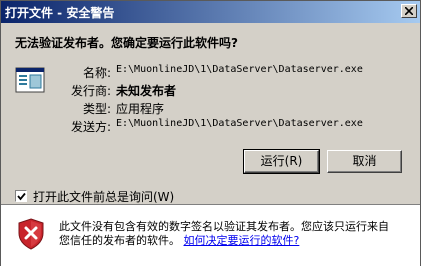 The height and width of the screenshot is (268, 423). Describe the element at coordinates (60, 13) in the screenshot. I see `window-title: 打开文件 - 安全警告` at that location.